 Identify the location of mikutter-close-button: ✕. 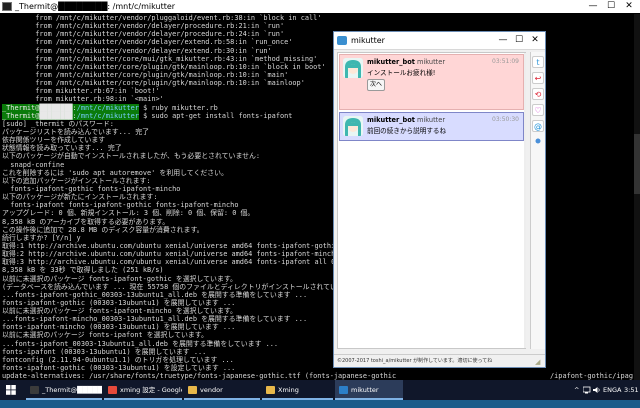
(535, 40).